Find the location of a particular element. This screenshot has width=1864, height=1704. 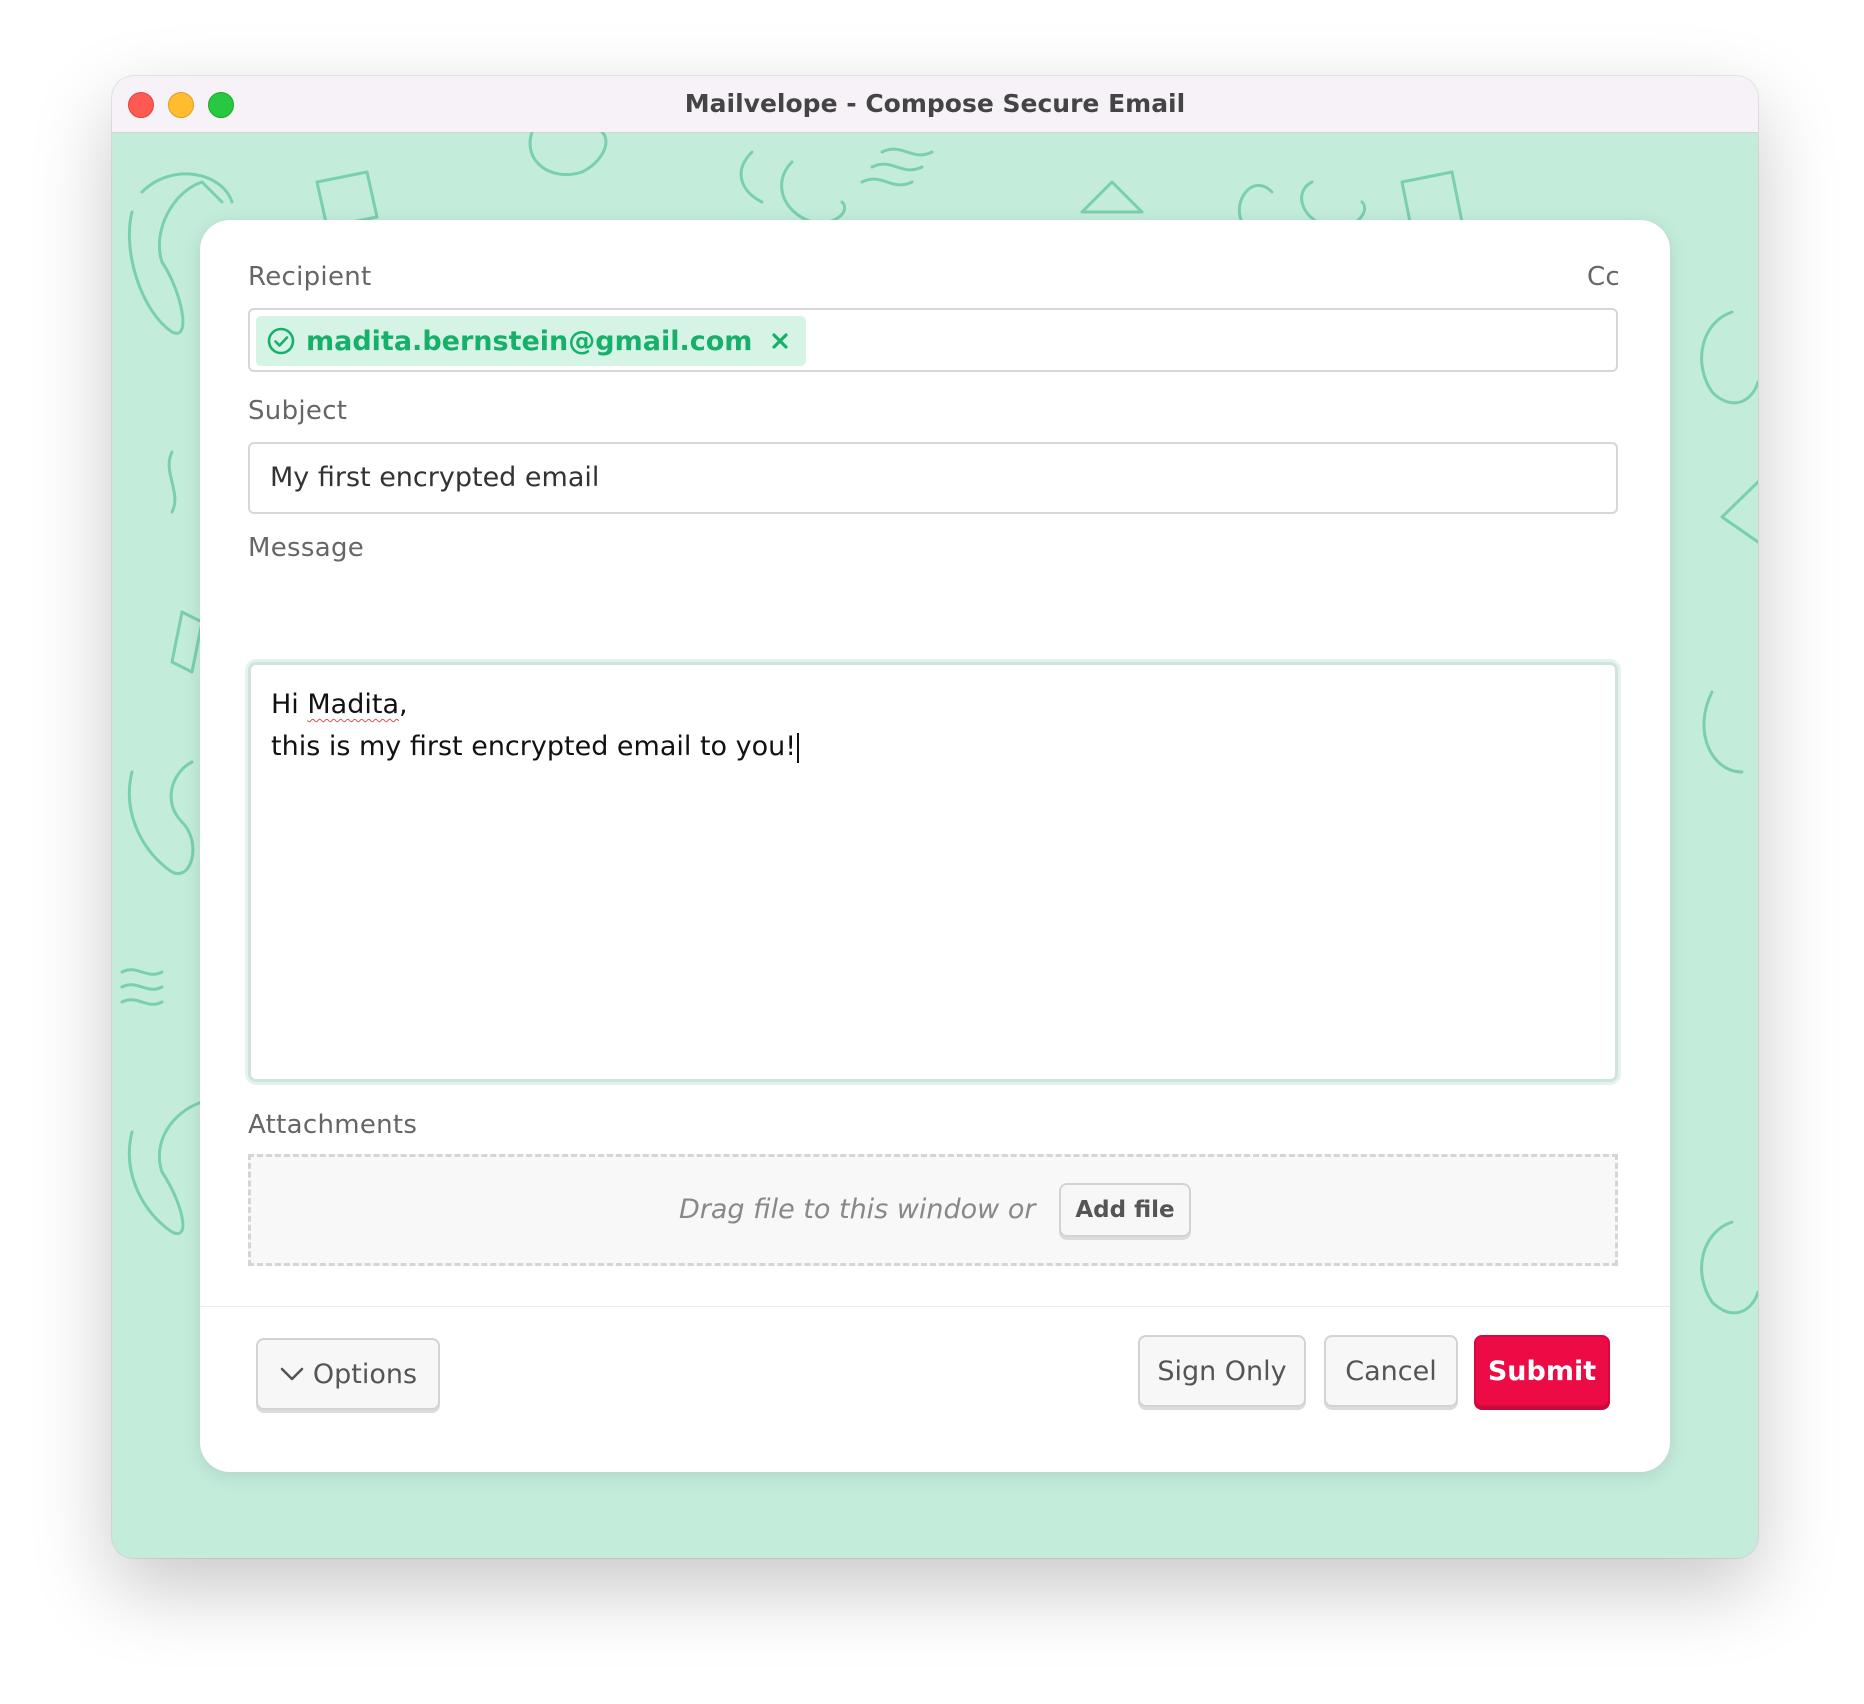

subject-input: My first encrypted email is located at coordinates (933, 478).